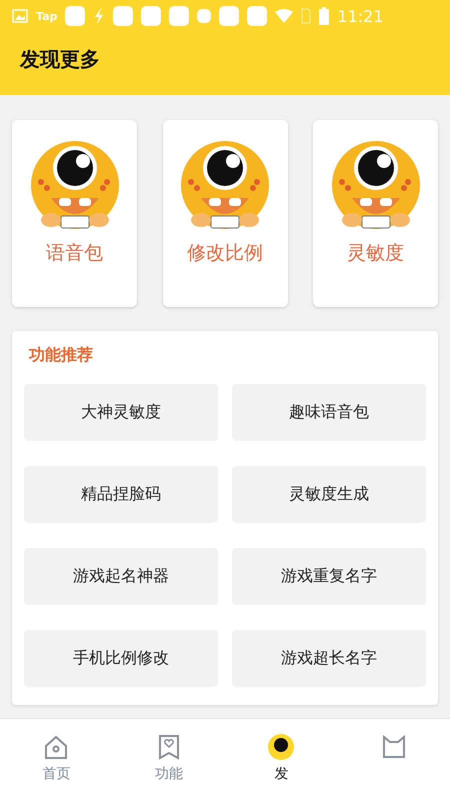 Image resolution: width=450 pixels, height=800 pixels. What do you see at coordinates (74, 253) in the screenshot?
I see `card-label: 语音包` at bounding box center [74, 253].